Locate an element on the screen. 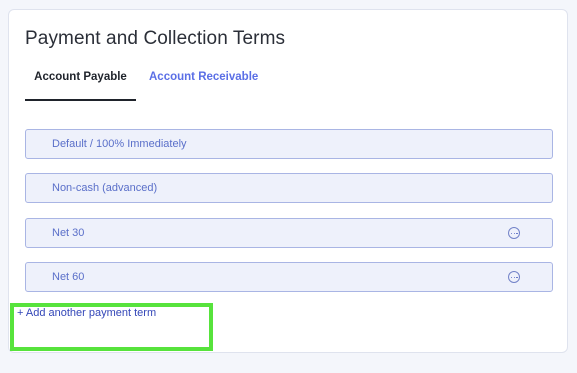  tab-account-payable: Account Payable is located at coordinates (80, 84).